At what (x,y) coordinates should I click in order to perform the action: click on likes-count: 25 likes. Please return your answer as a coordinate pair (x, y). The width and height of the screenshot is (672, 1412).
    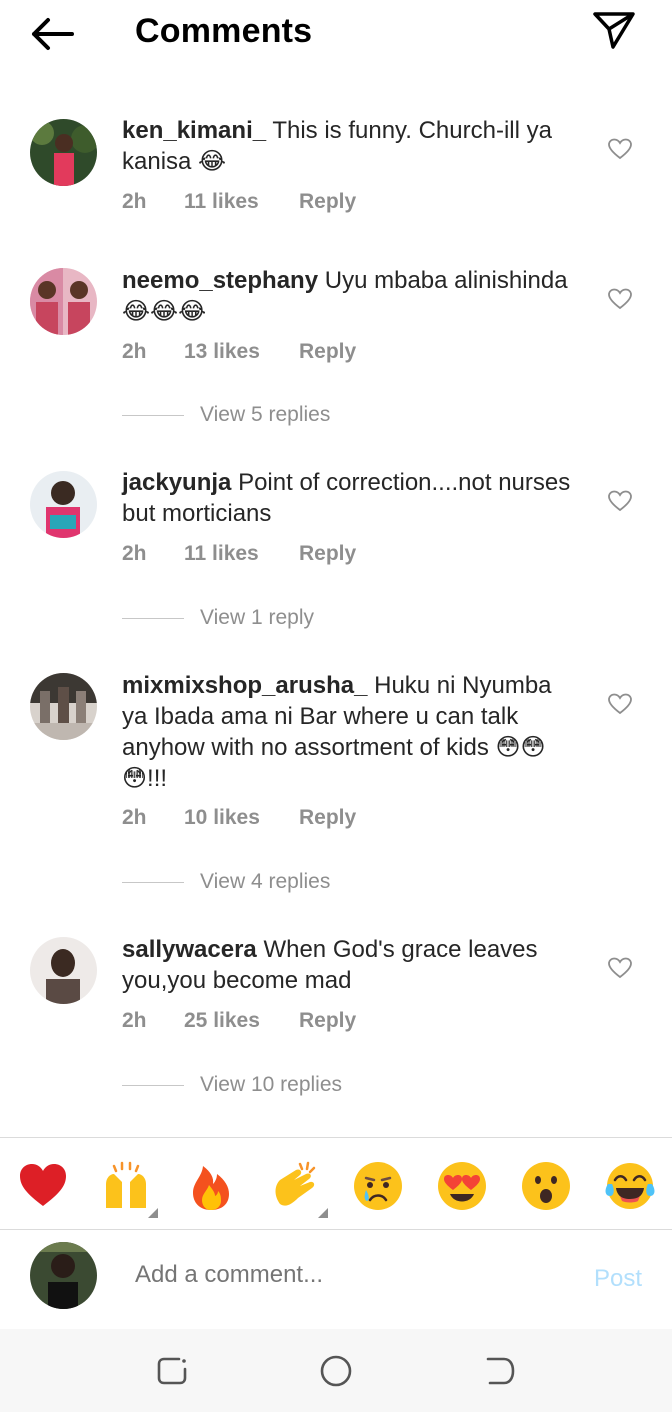
    Looking at the image, I should click on (241, 1021).